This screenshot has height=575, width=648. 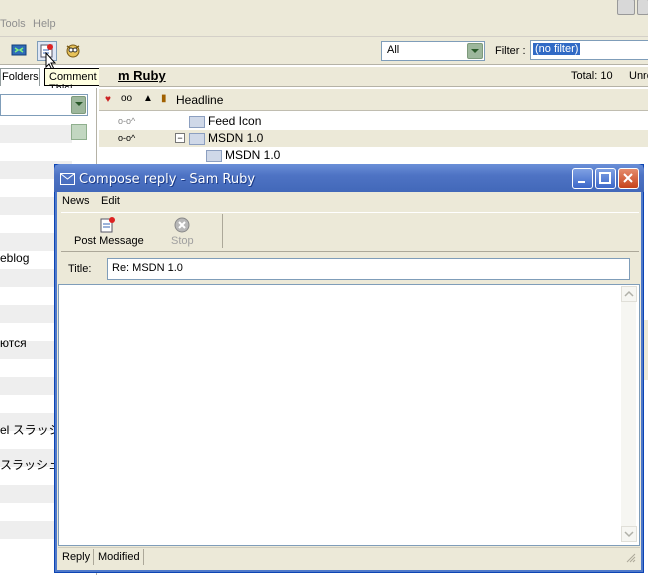 What do you see at coordinates (126, 98) in the screenshot?
I see `read-column-icon: oo` at bounding box center [126, 98].